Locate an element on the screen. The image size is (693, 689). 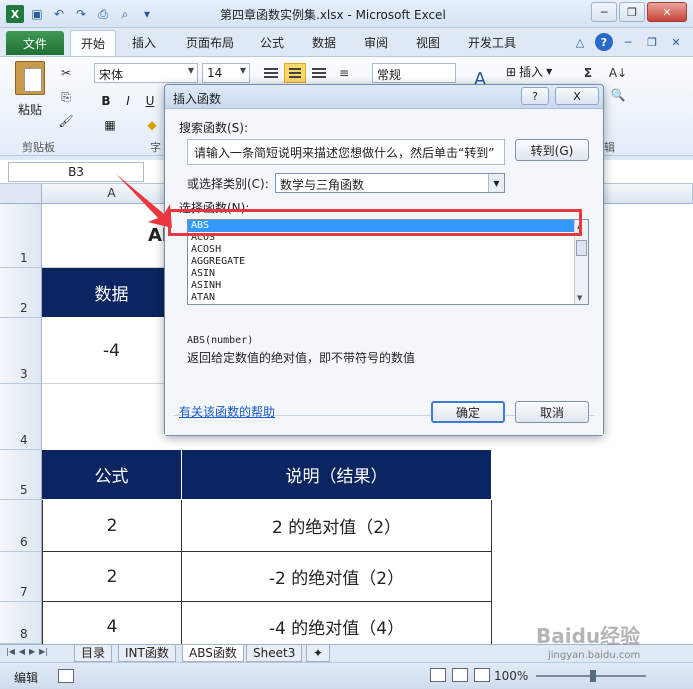
function-item-aggregate: AGGREGATE is located at coordinates (388, 262).